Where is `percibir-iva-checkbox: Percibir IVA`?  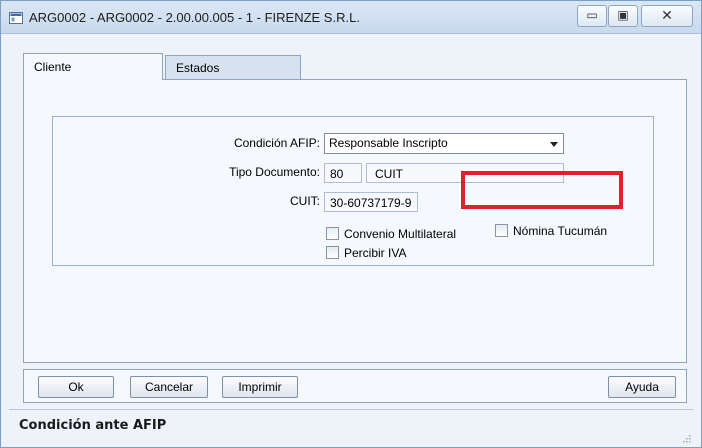 percibir-iva-checkbox: Percibir IVA is located at coordinates (366, 253).